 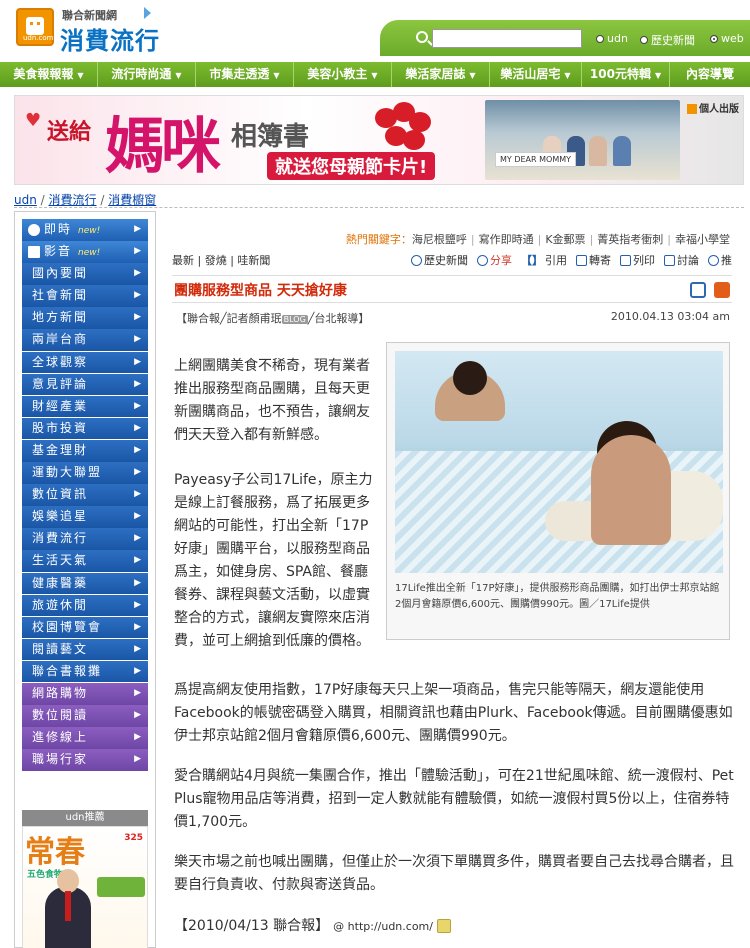 I want to click on udn-logo-icon: udn.com, so click(x=35, y=27).